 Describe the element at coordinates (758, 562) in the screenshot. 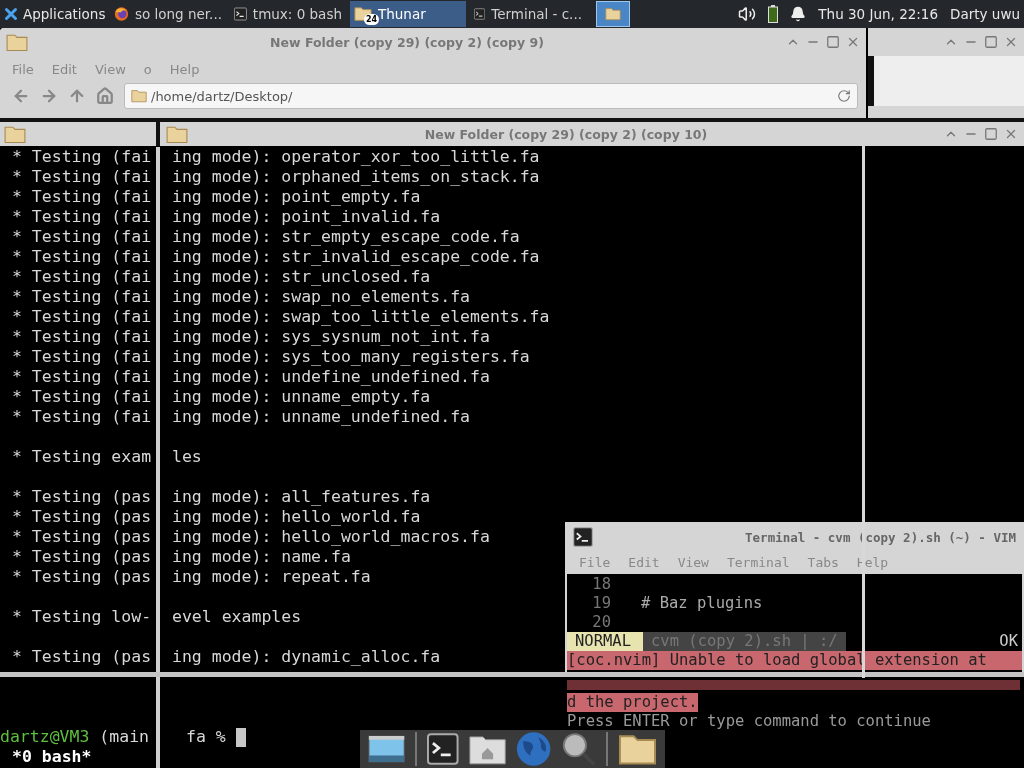

I see `menu-item: Terminal` at that location.